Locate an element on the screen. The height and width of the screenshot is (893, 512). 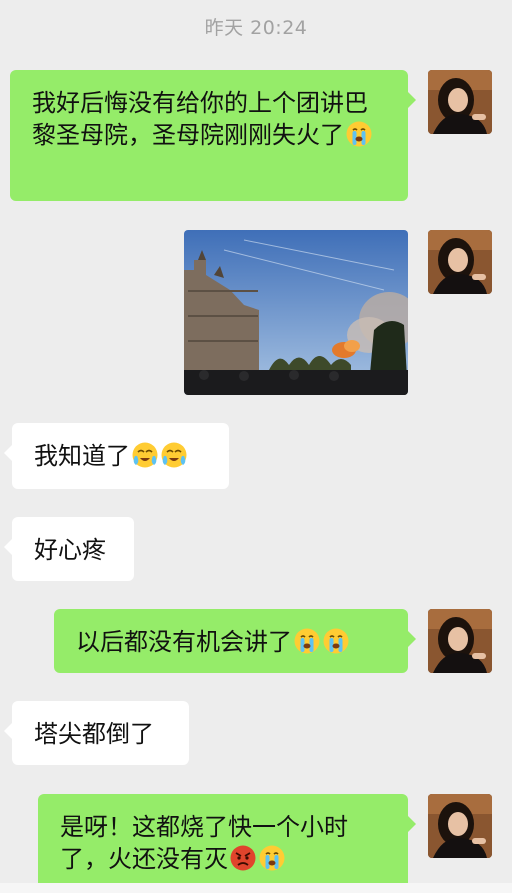
message-bubble-incoming: 塔尖都倒了 is located at coordinates (96, 733).